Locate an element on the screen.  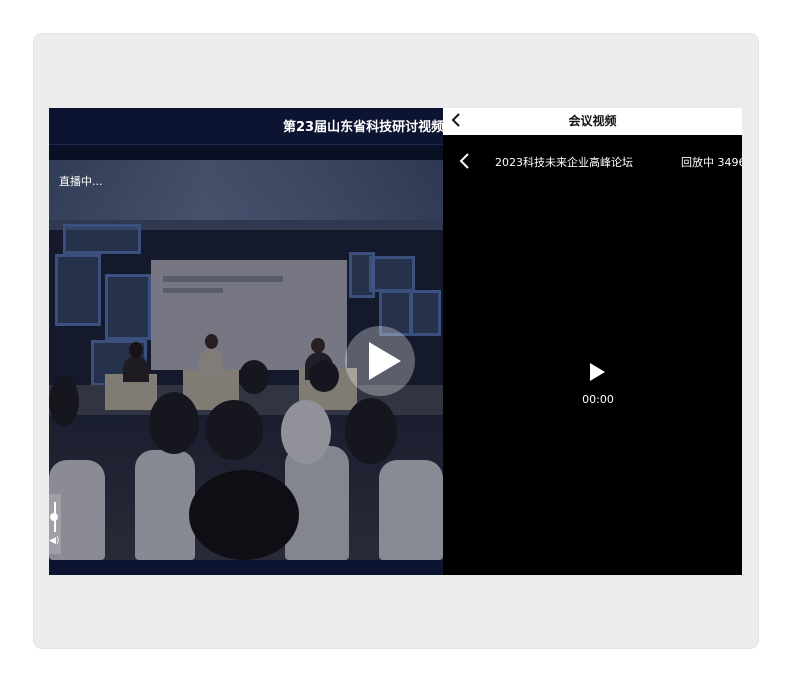
playback-status: 回放中 3496 is located at coordinates (711, 162).